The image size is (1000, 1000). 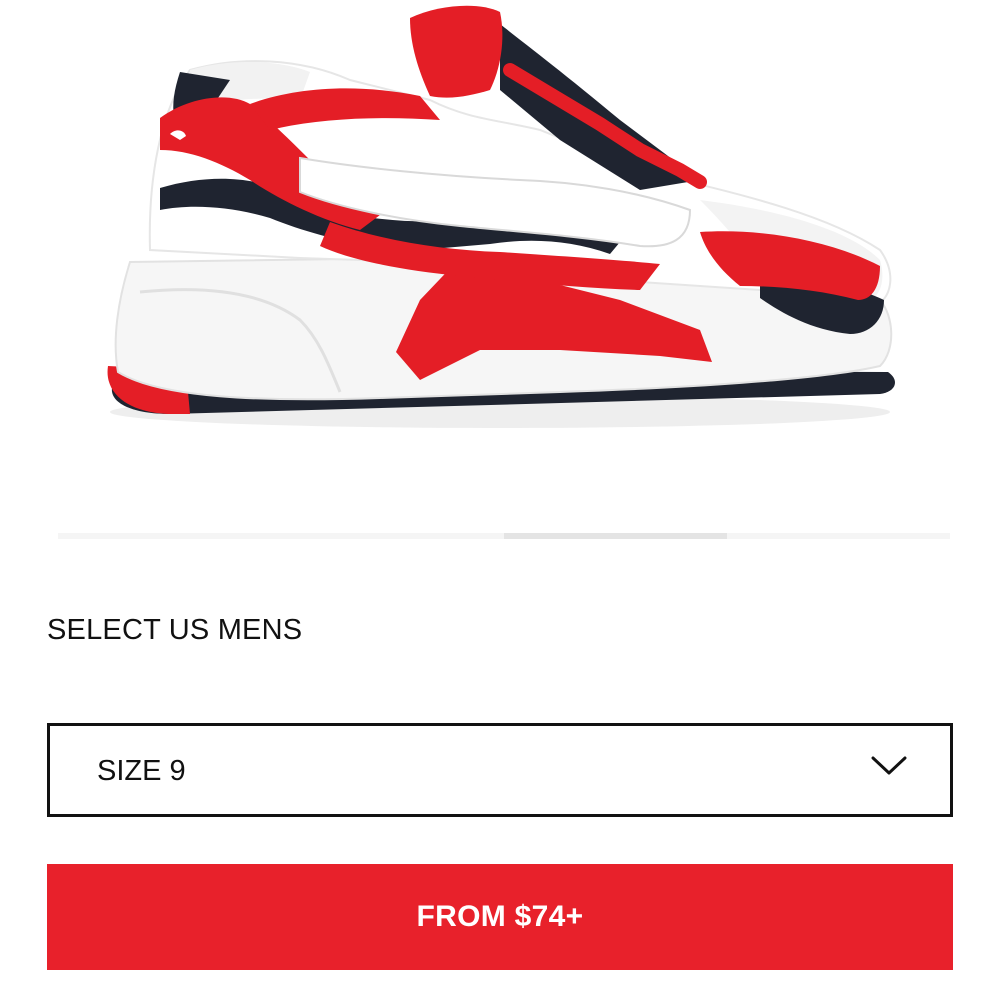 What do you see at coordinates (141, 771) in the screenshot?
I see `selected-size-value: SIZE 9` at bounding box center [141, 771].